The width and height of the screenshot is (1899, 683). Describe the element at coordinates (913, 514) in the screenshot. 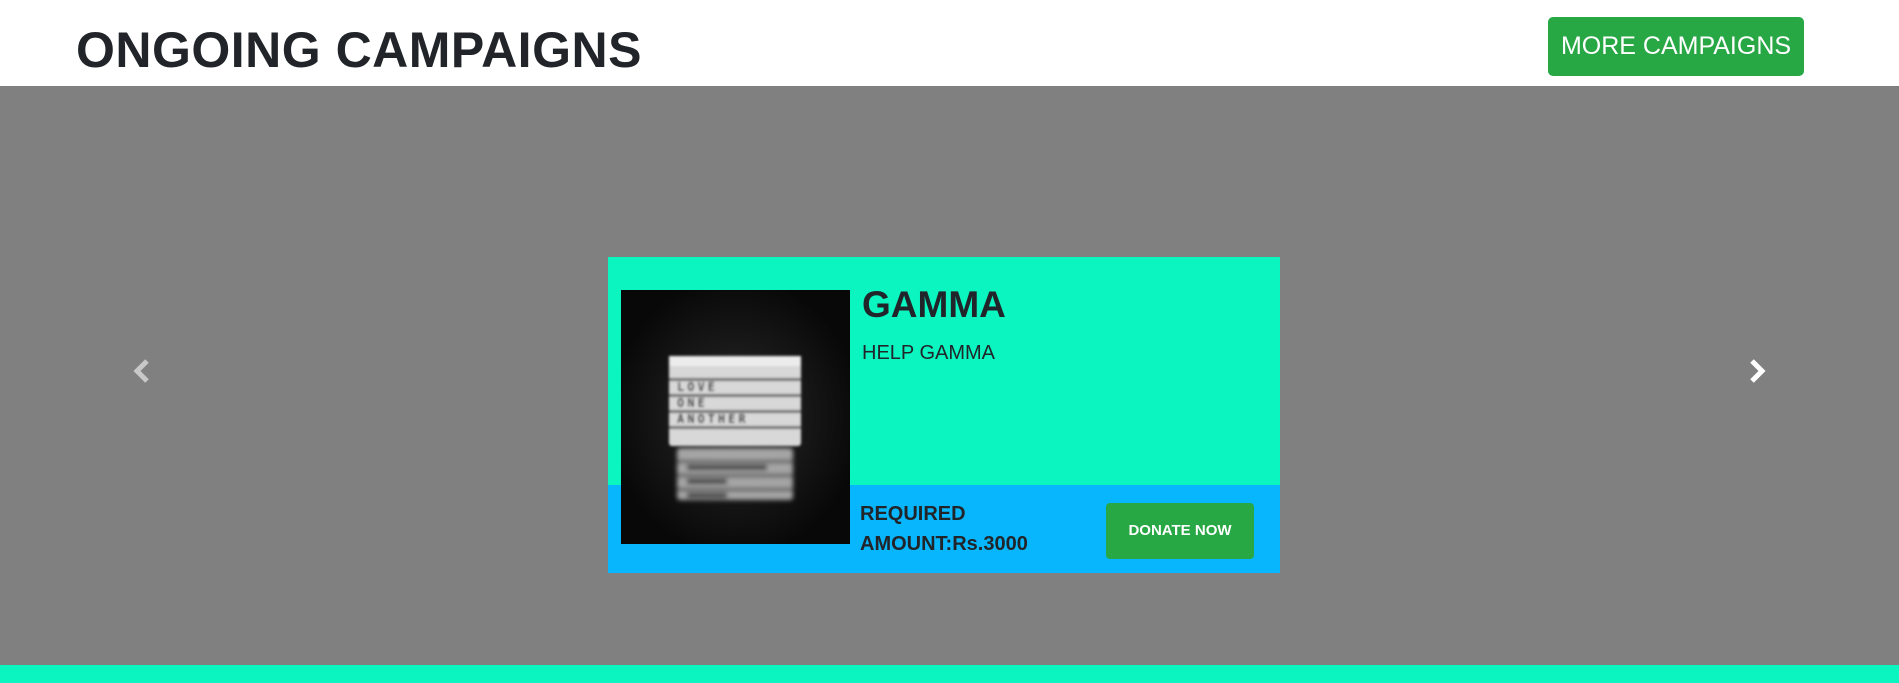

I see `required-label: REQUIRED` at that location.